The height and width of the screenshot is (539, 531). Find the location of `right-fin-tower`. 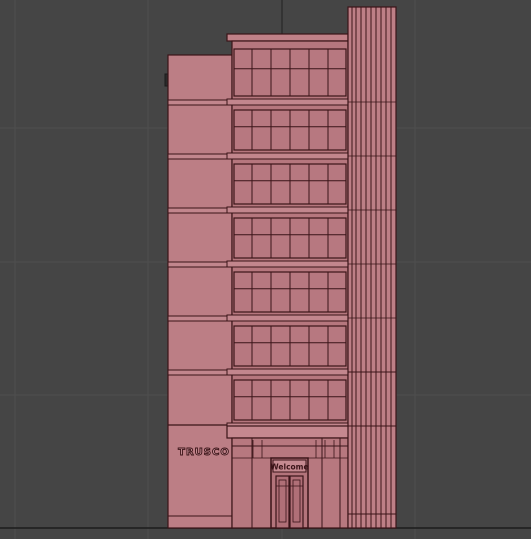

right-fin-tower is located at coordinates (372, 267).